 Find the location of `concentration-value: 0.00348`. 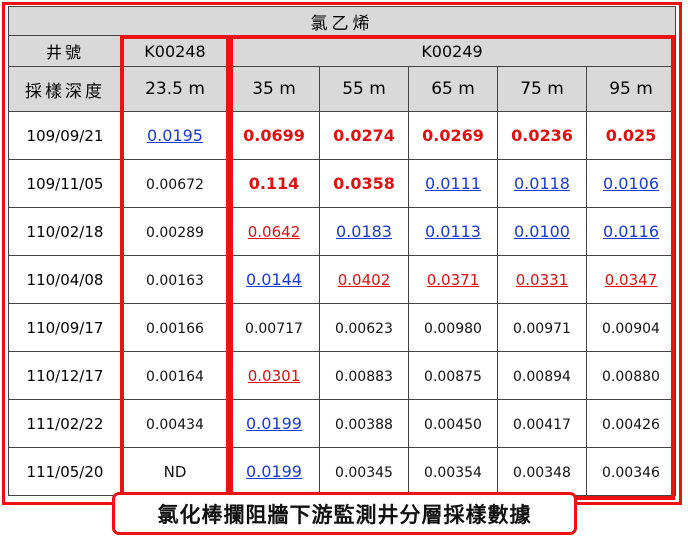

concentration-value: 0.00348 is located at coordinates (542, 472).